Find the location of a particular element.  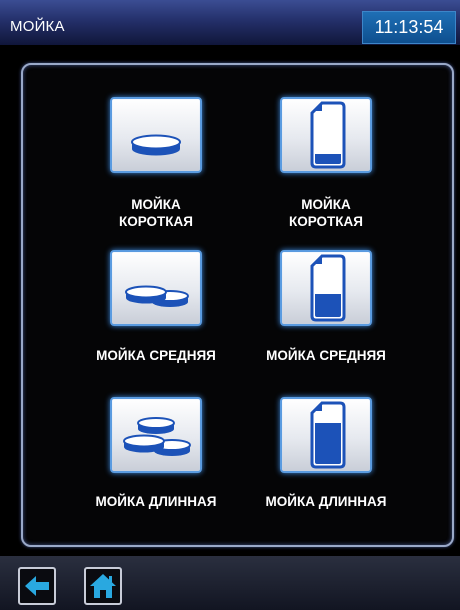

wash-short-canister-button is located at coordinates (326, 135).